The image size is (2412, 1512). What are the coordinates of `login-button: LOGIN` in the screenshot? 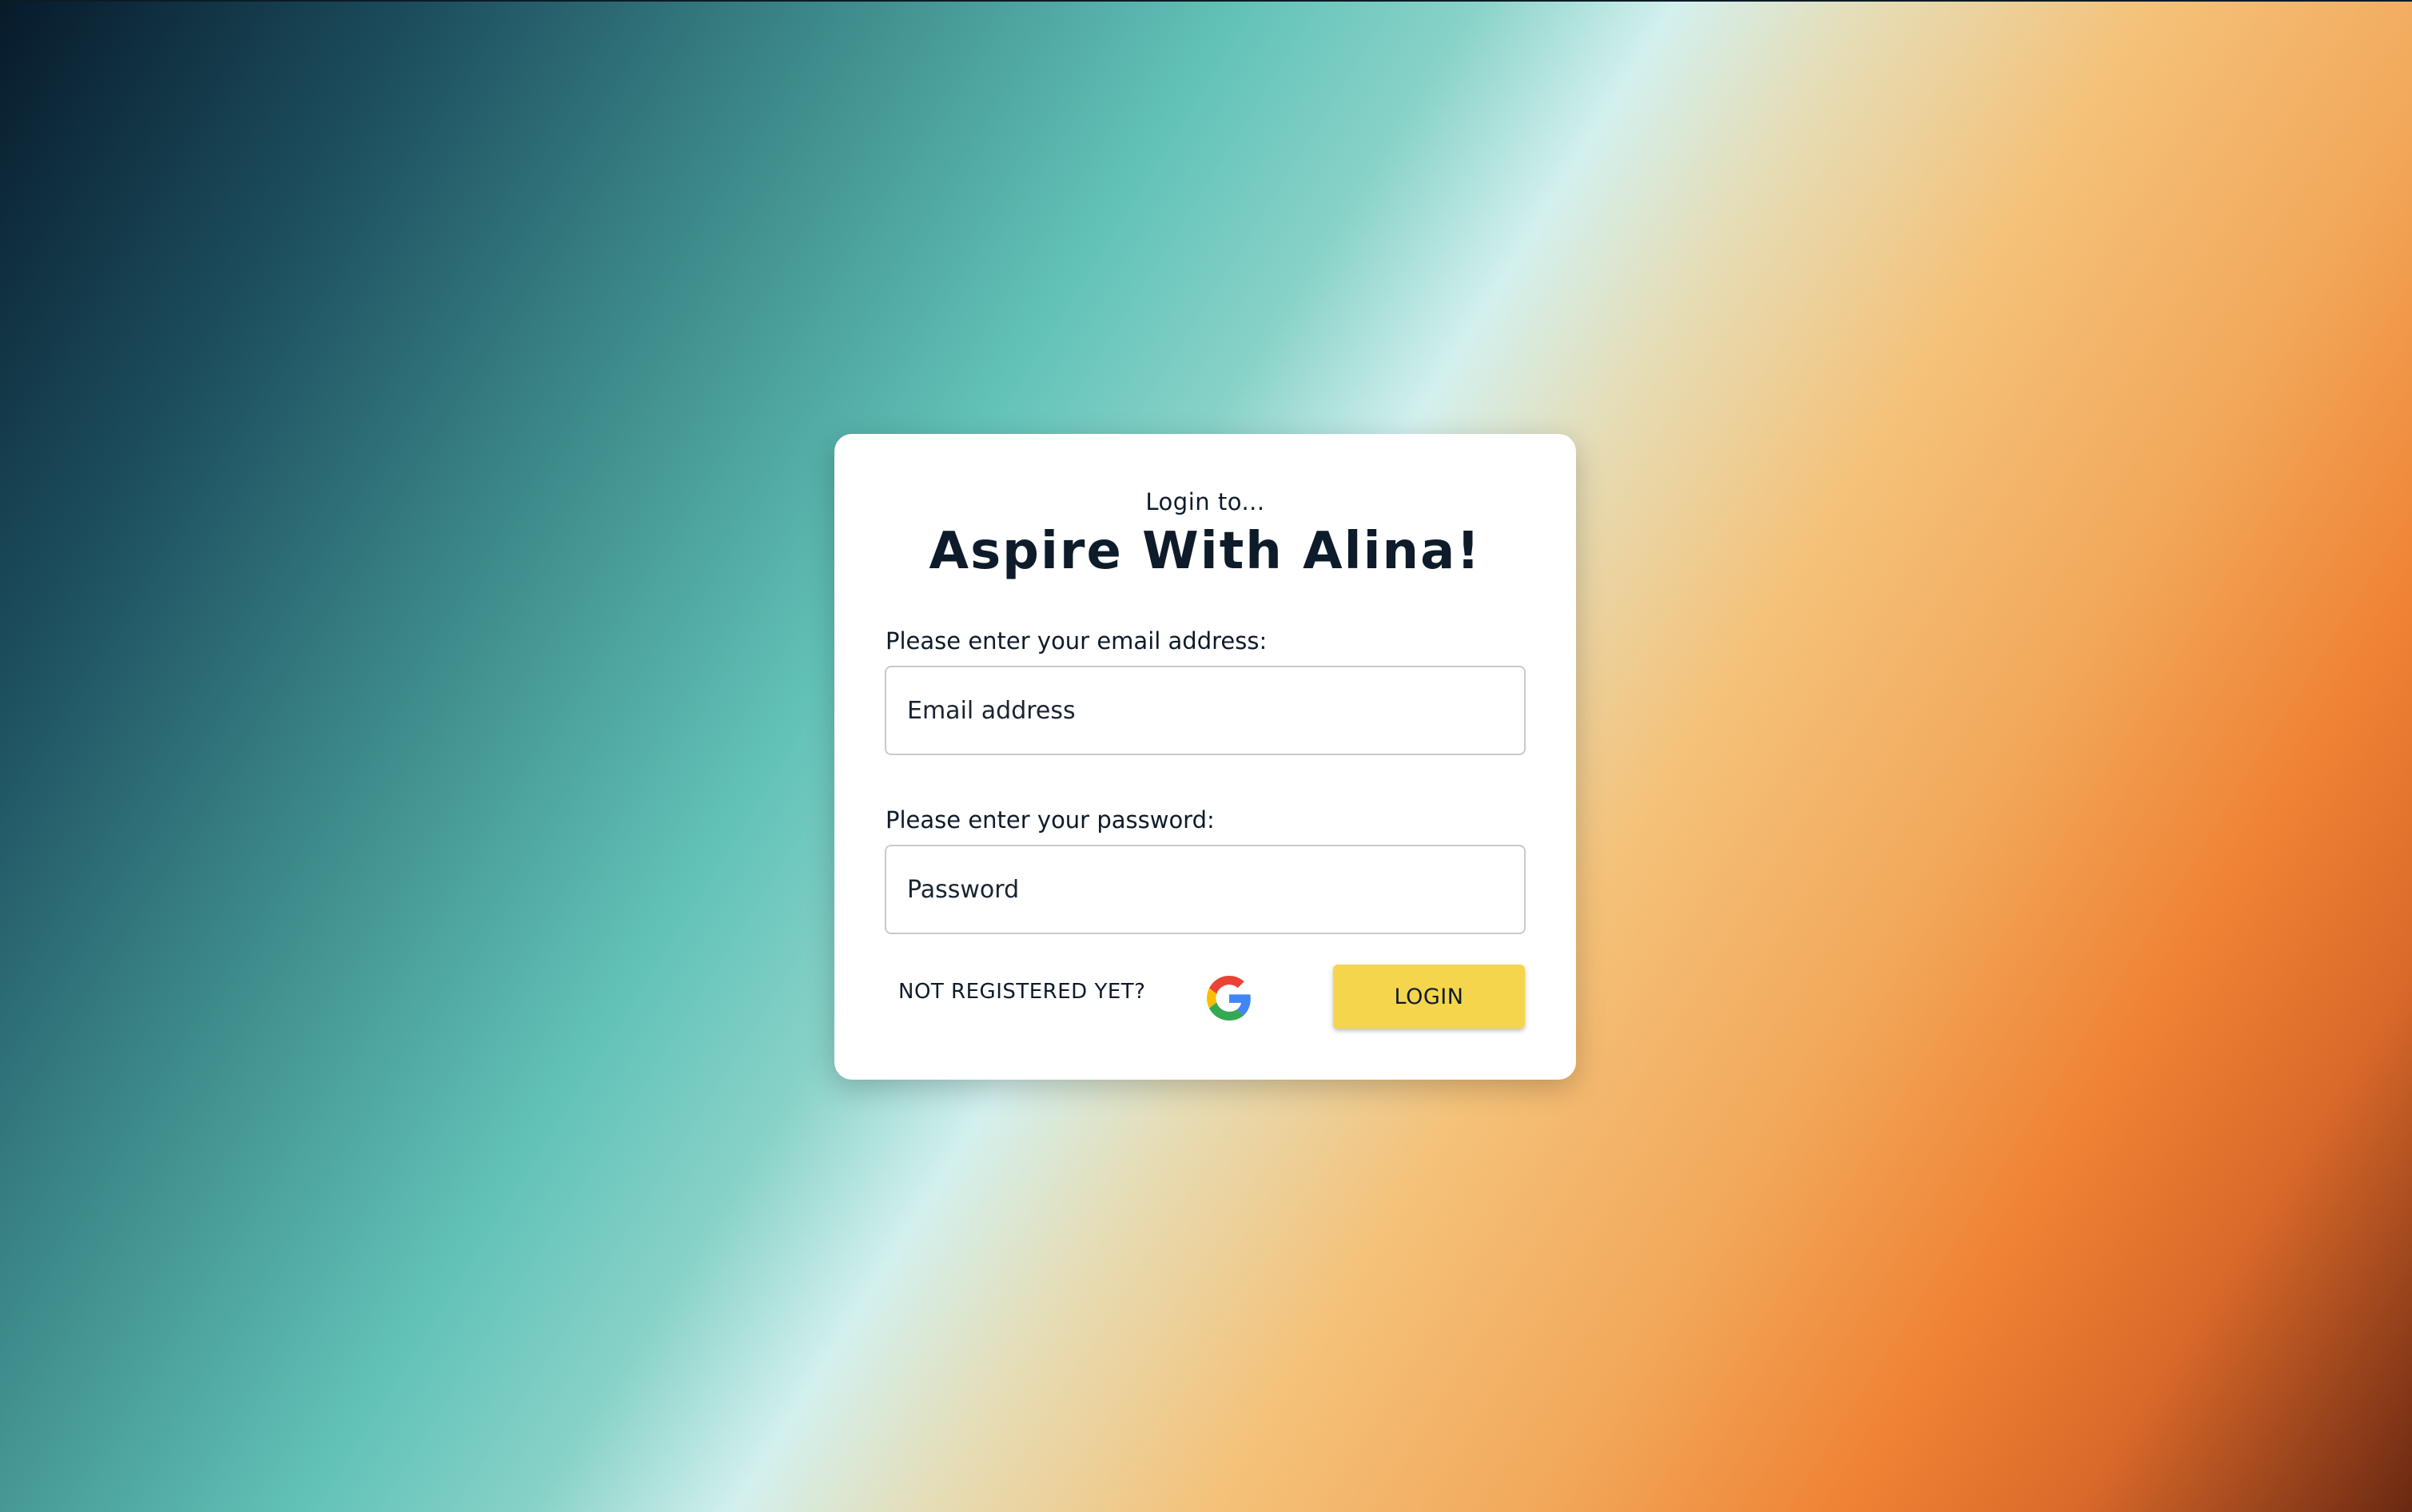 It's located at (1429, 997).